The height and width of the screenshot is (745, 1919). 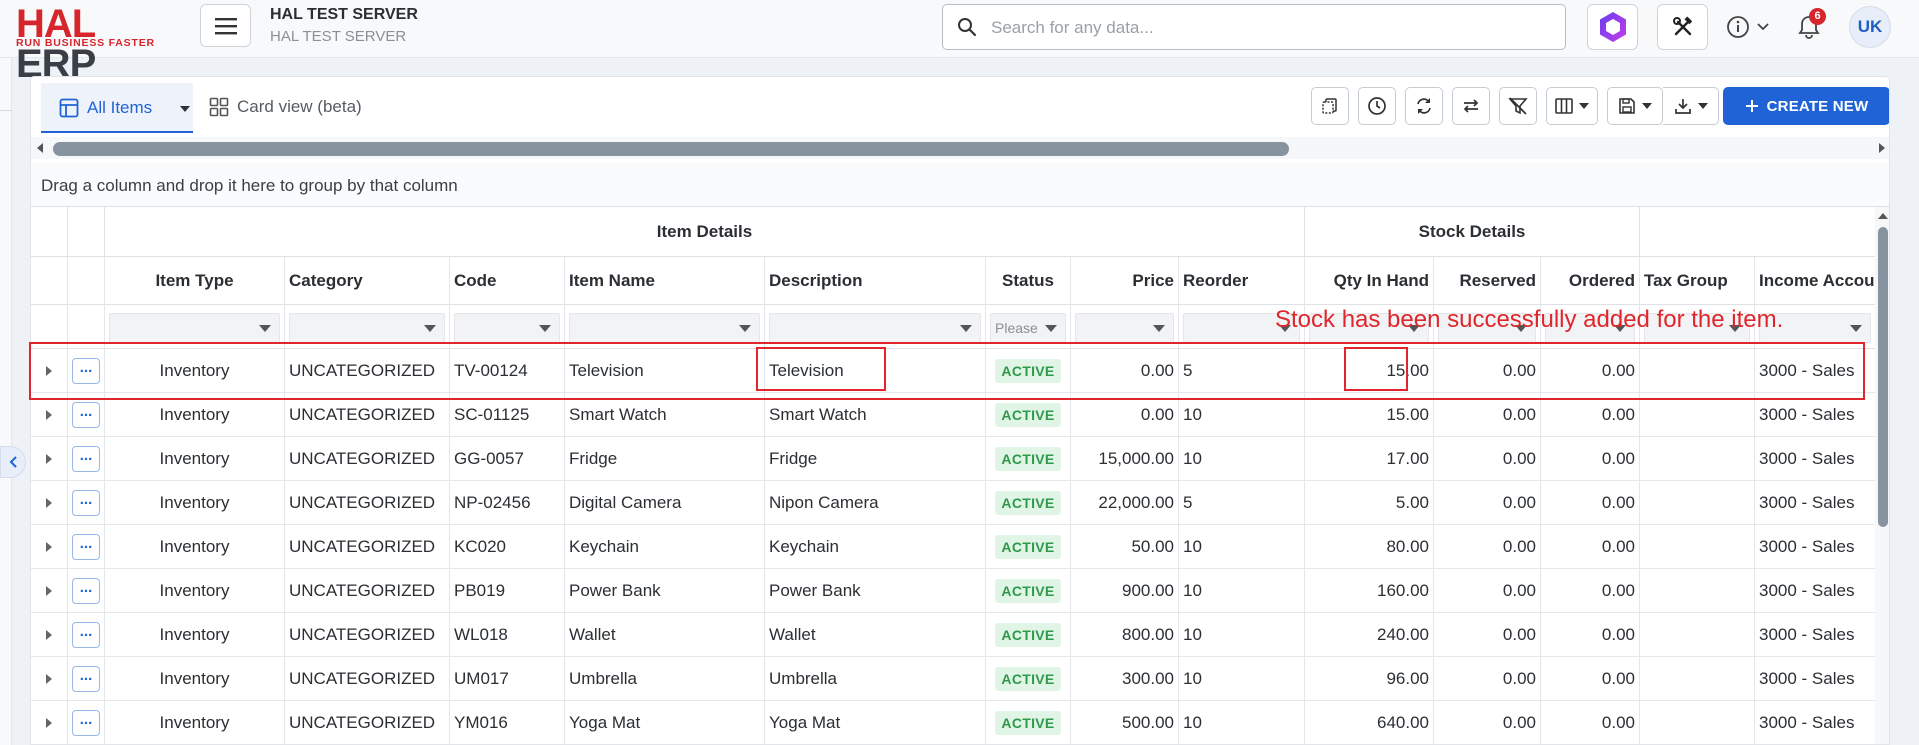 I want to click on column-header-item-name: Item Name, so click(x=665, y=281).